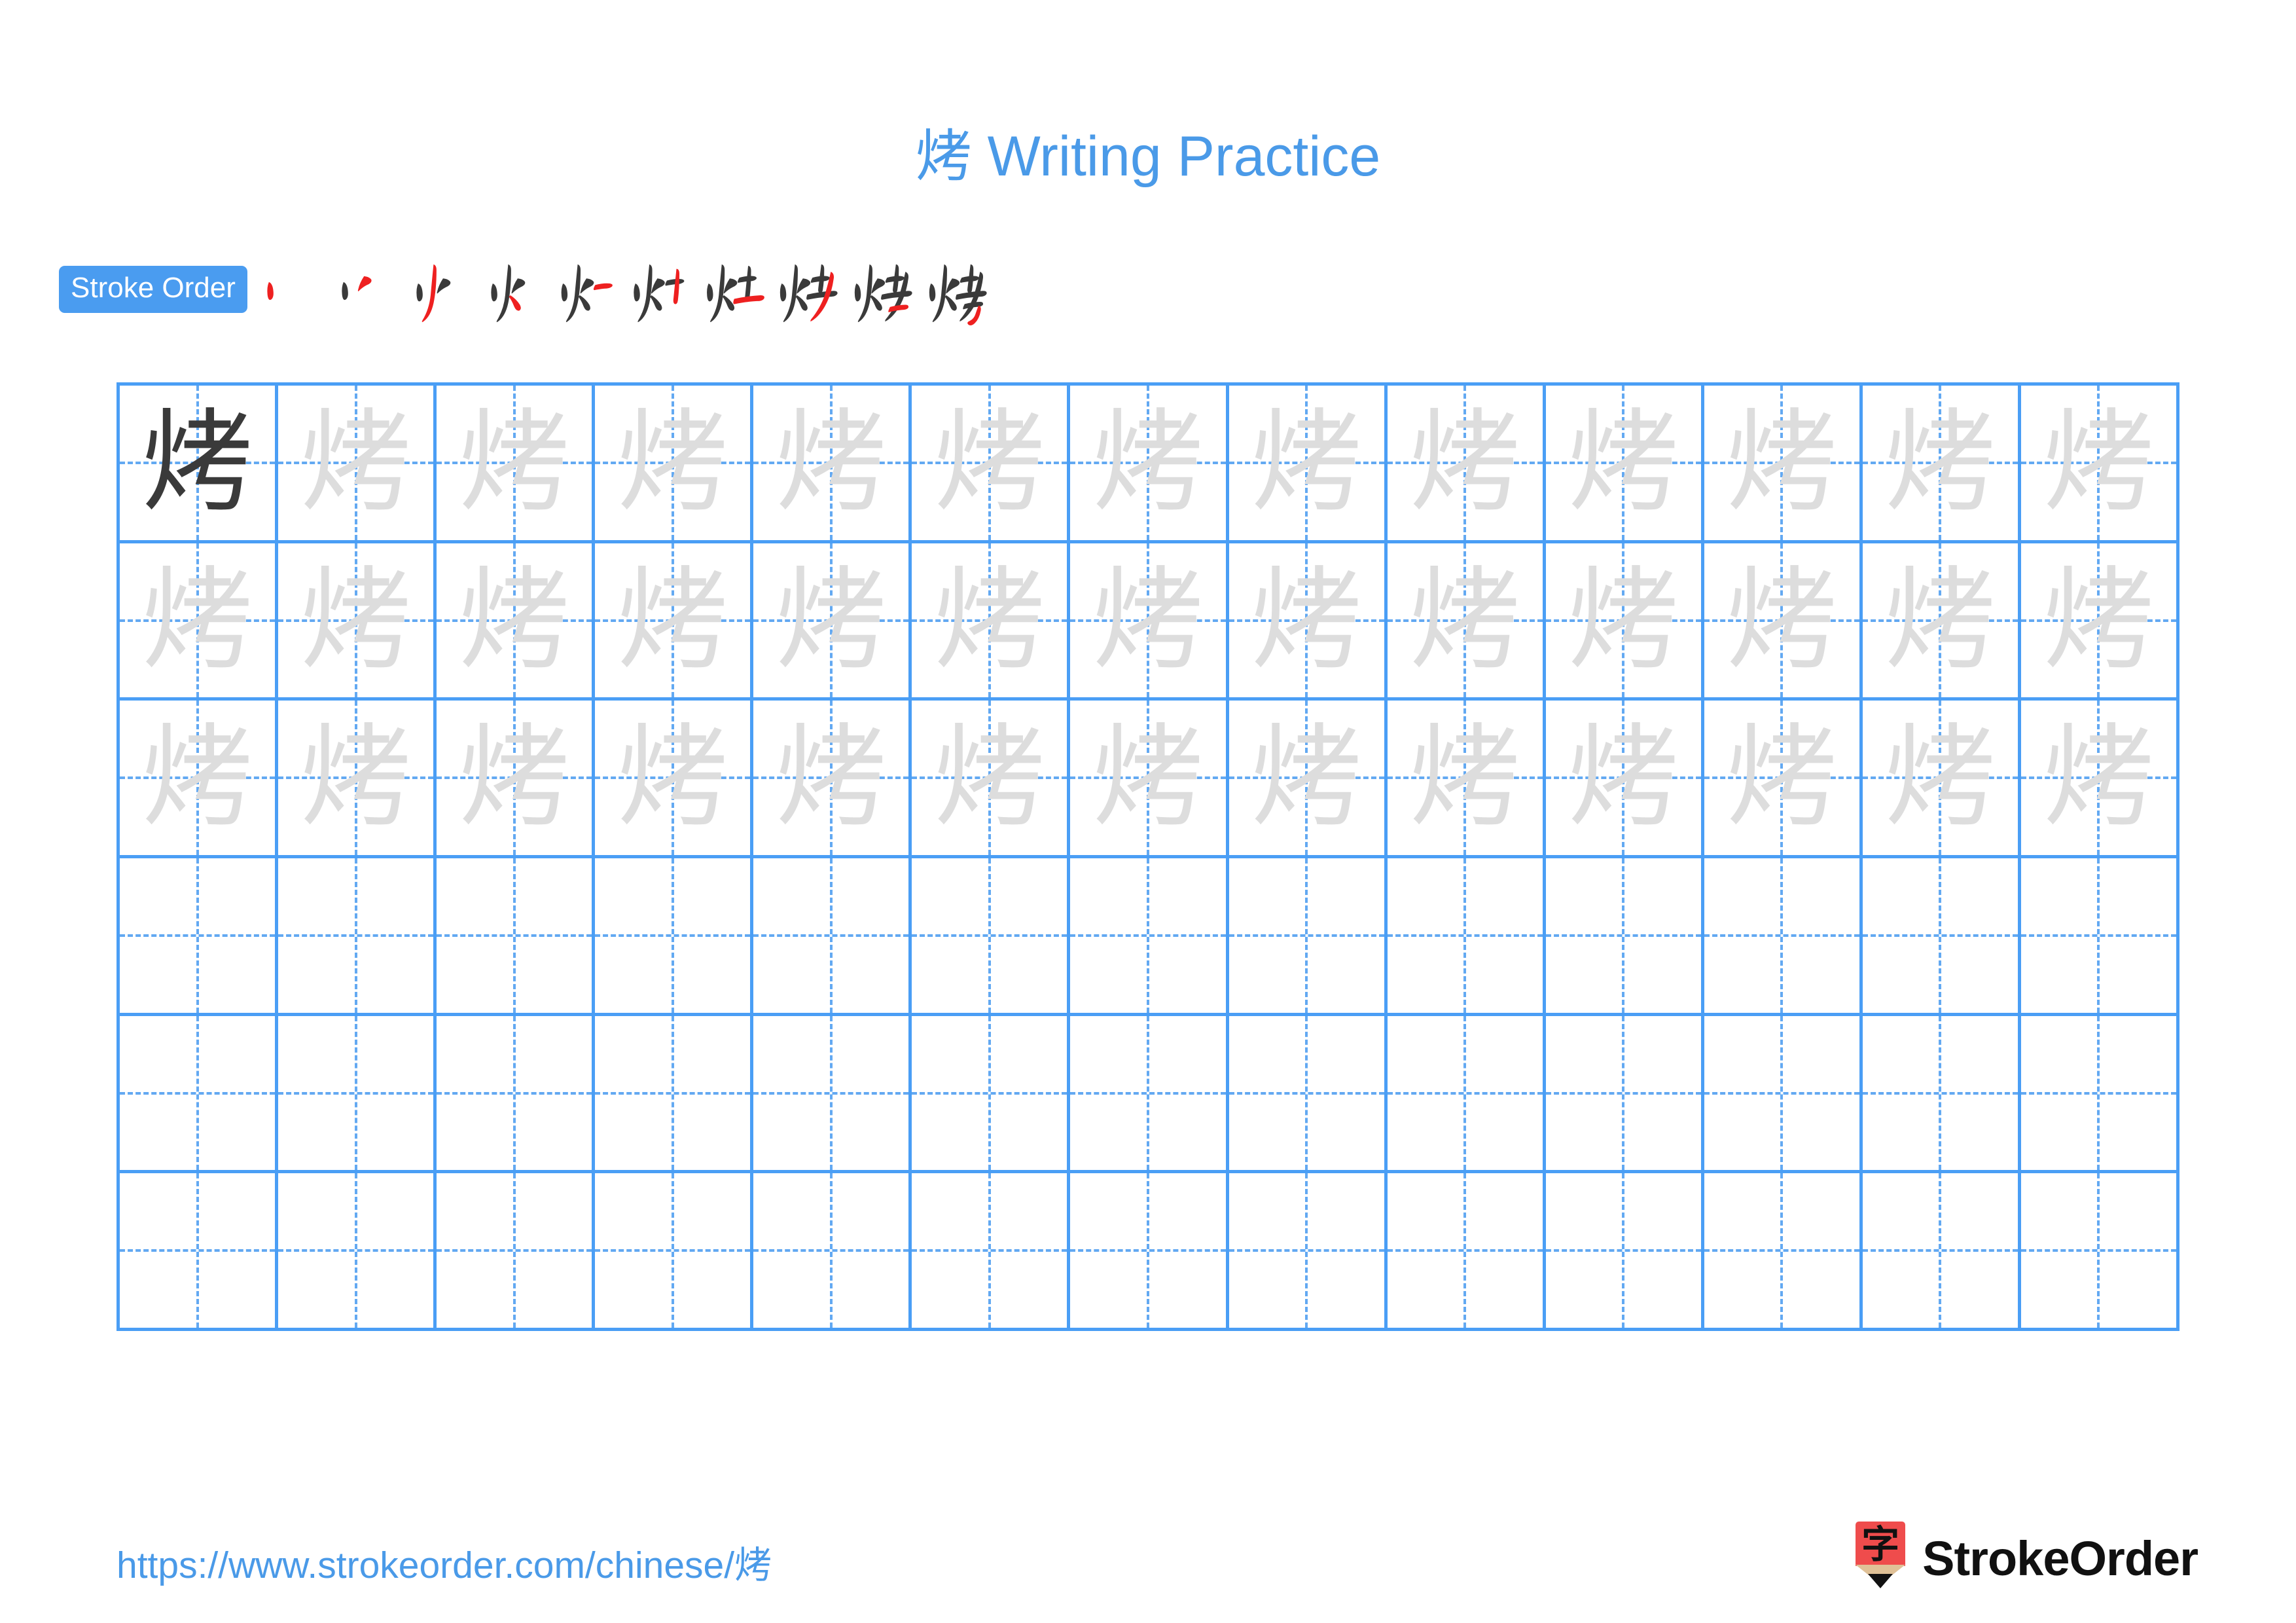 The height and width of the screenshot is (1623, 2296). I want to click on grid-cell-r2c10: 烤, so click(1625, 620).